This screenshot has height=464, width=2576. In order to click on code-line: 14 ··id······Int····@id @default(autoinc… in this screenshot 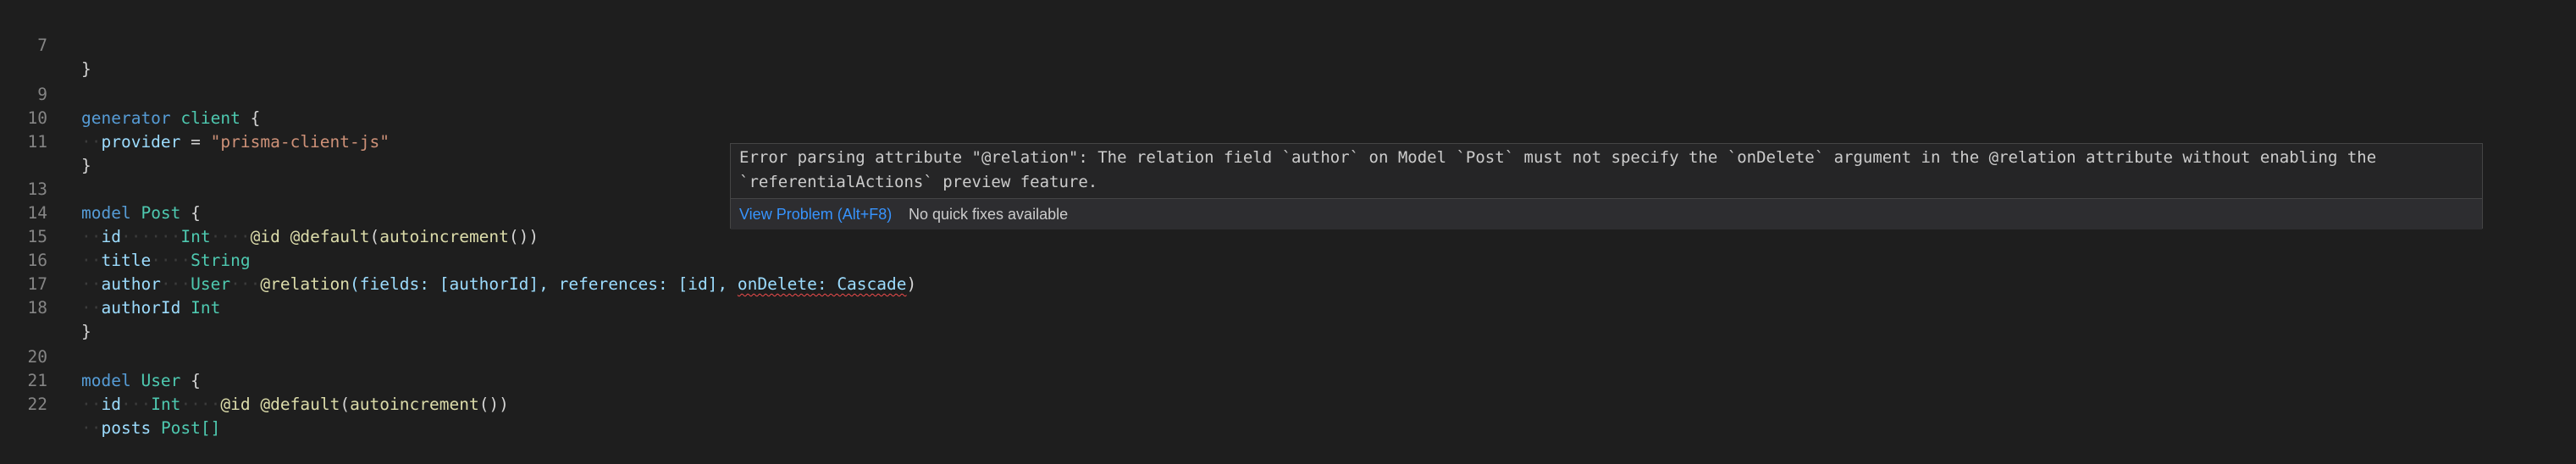, I will do `click(270, 212)`.